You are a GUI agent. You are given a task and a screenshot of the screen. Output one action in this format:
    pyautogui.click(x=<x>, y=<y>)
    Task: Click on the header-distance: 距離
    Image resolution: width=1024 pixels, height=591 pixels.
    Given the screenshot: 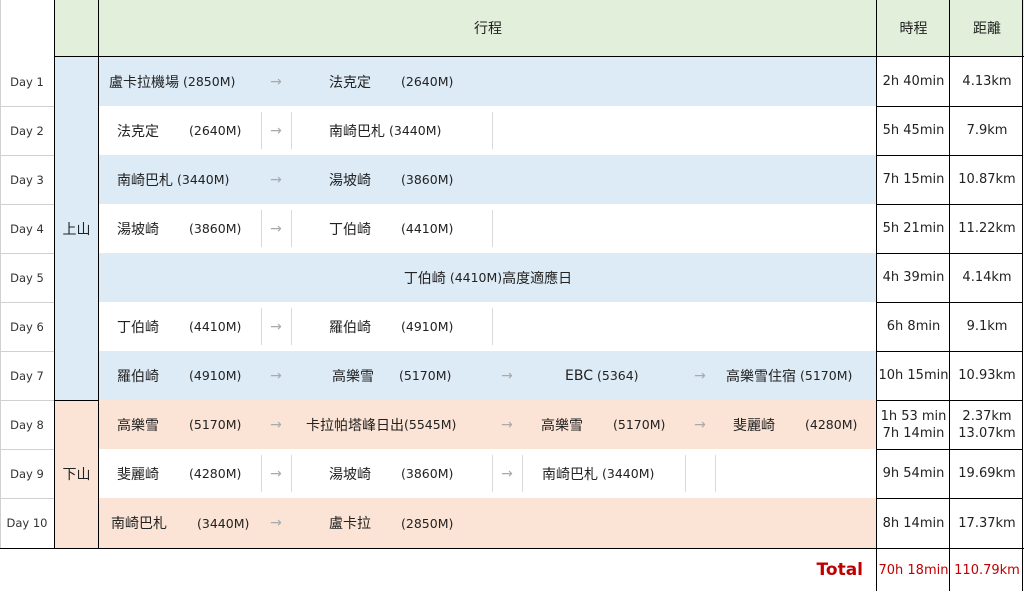 What is the action you would take?
    pyautogui.click(x=987, y=28)
    